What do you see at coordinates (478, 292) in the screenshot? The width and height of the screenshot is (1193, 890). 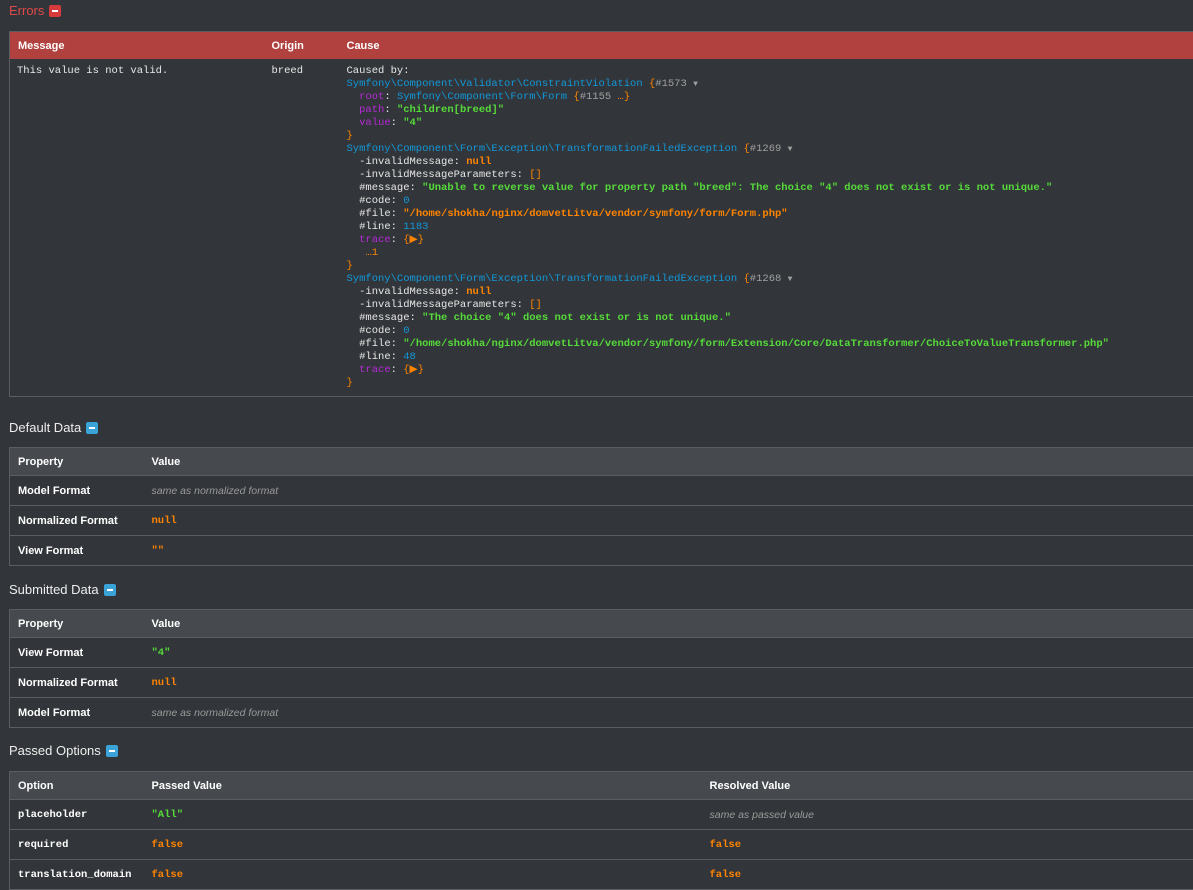 I see `exception2-invalid-message-value: null` at bounding box center [478, 292].